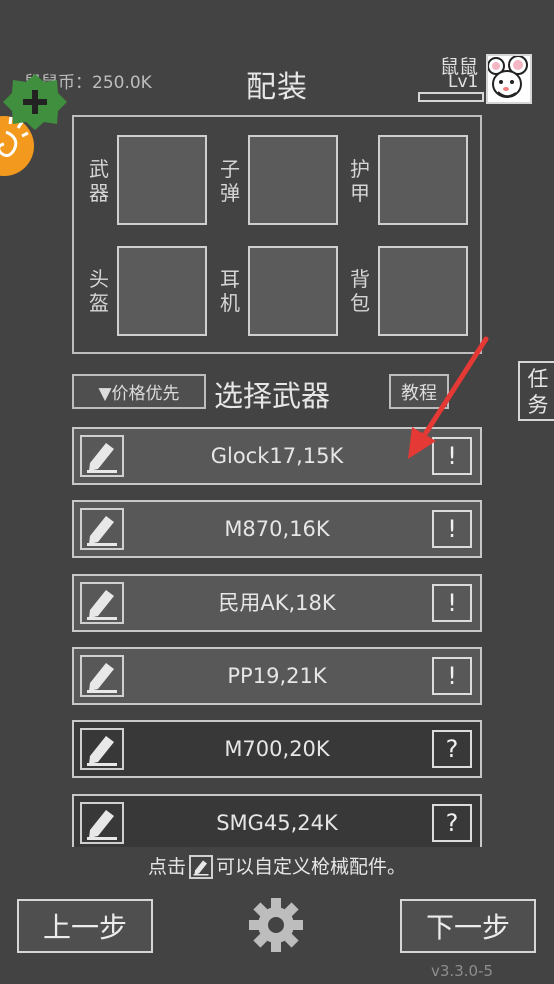 This screenshot has height=984, width=554. I want to click on weapon-row: M700,20K ?, so click(277, 749).